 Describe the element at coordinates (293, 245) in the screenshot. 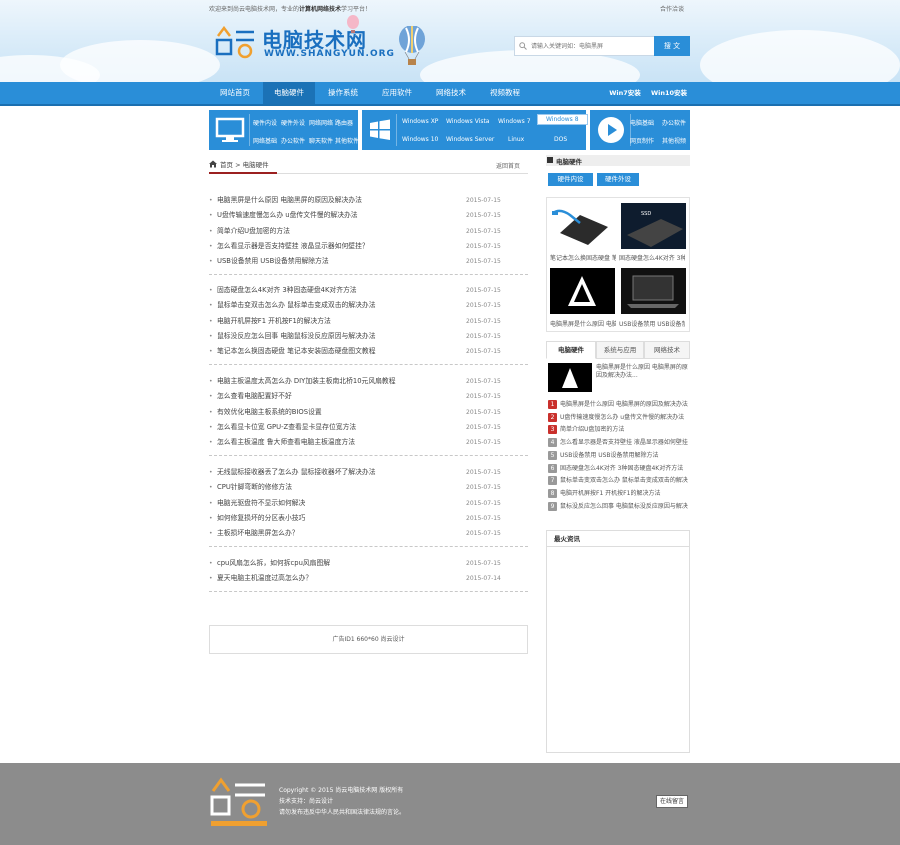

I see `list-item-title: 怎么看显示器是否支持壁挂 液晶显示器如何壁挂？` at that location.